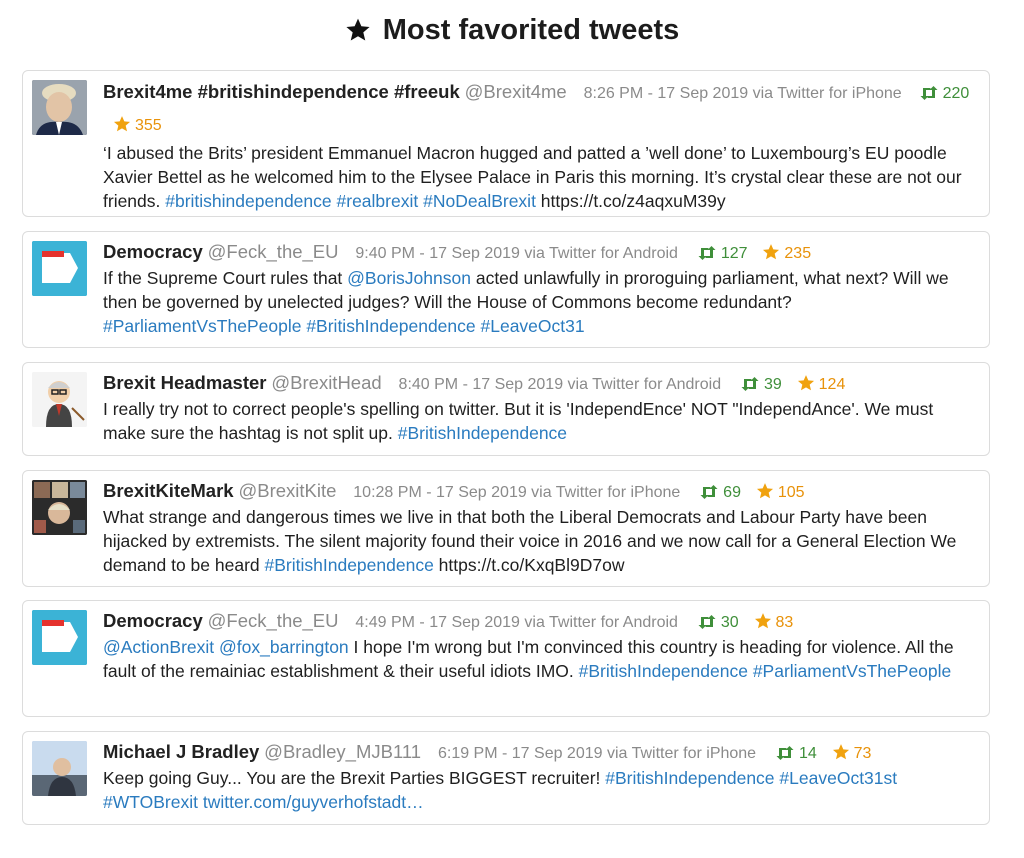 The height and width of the screenshot is (858, 1024). I want to click on favorite-count: 124, so click(821, 384).